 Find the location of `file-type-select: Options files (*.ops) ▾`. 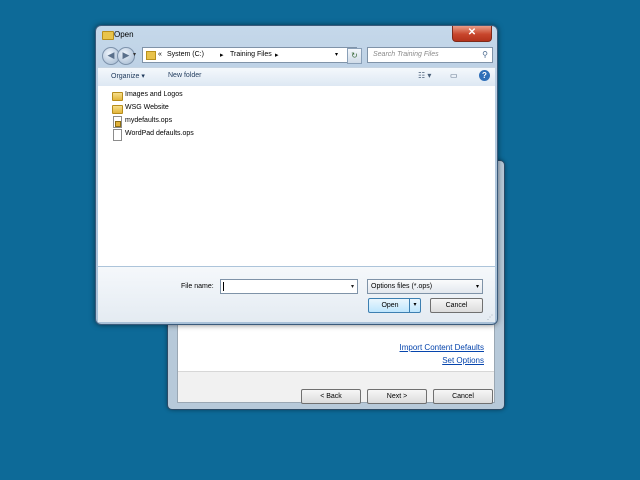

file-type-select: Options files (*.ops) ▾ is located at coordinates (425, 286).